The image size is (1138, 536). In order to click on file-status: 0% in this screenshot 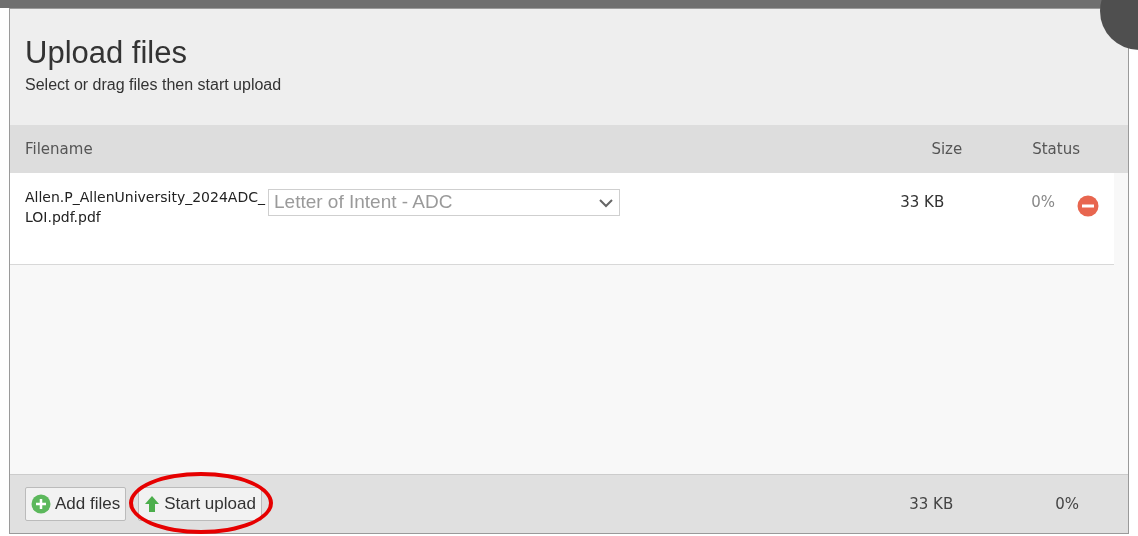, I will do `click(1043, 202)`.